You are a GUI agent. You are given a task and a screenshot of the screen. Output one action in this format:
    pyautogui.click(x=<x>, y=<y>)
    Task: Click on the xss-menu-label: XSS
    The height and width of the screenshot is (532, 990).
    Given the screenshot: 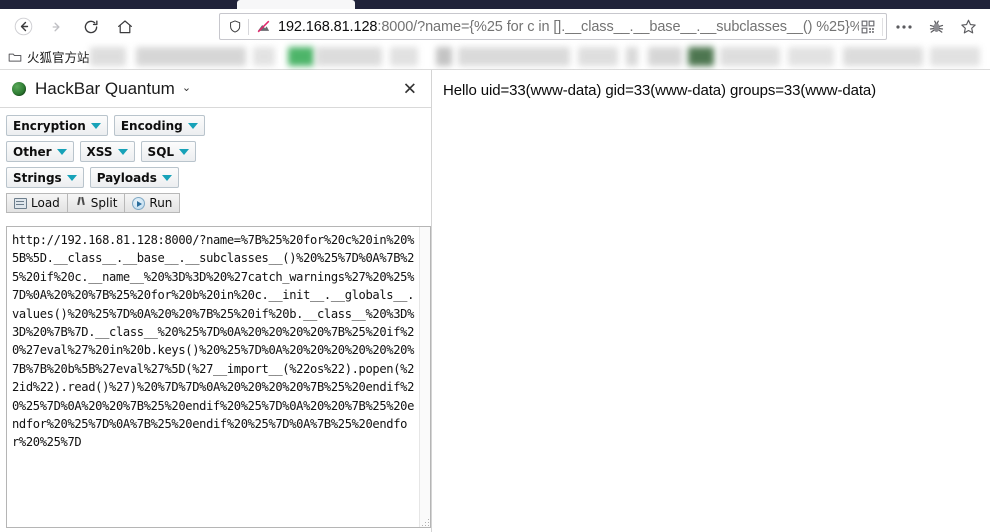 What is the action you would take?
    pyautogui.click(x=99, y=151)
    